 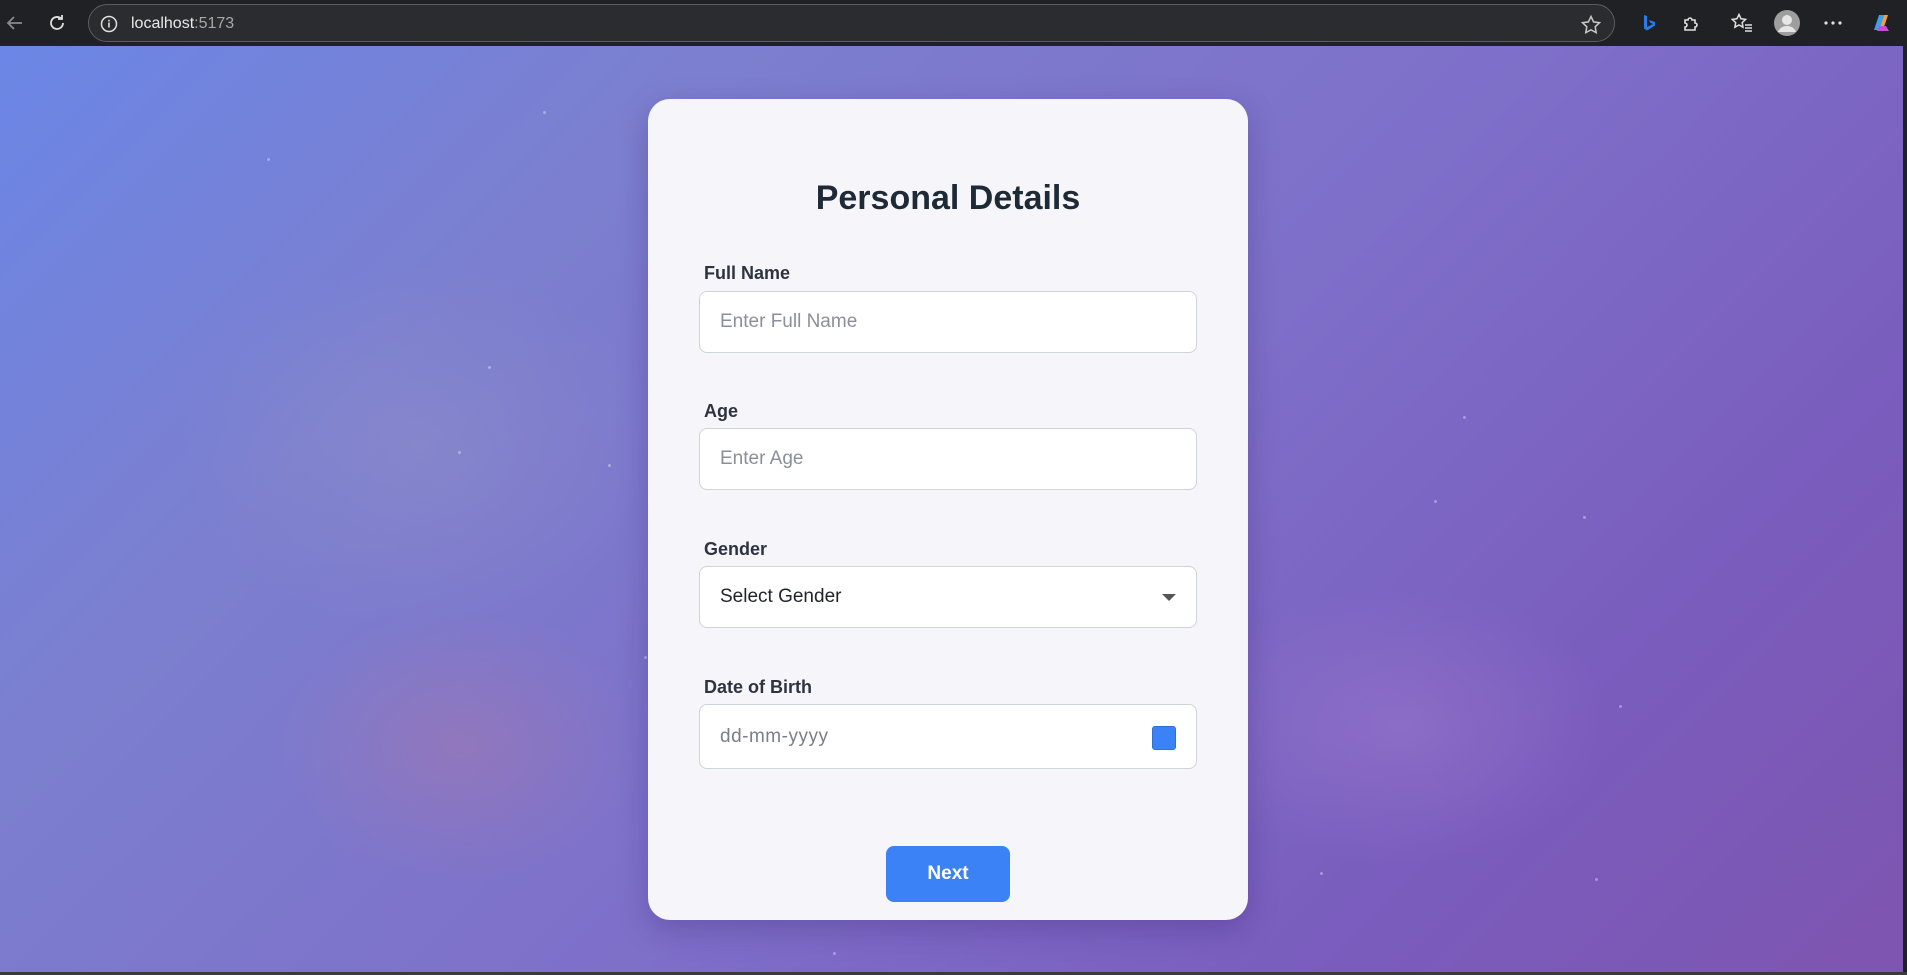 I want to click on bing-button, so click(x=1649, y=23).